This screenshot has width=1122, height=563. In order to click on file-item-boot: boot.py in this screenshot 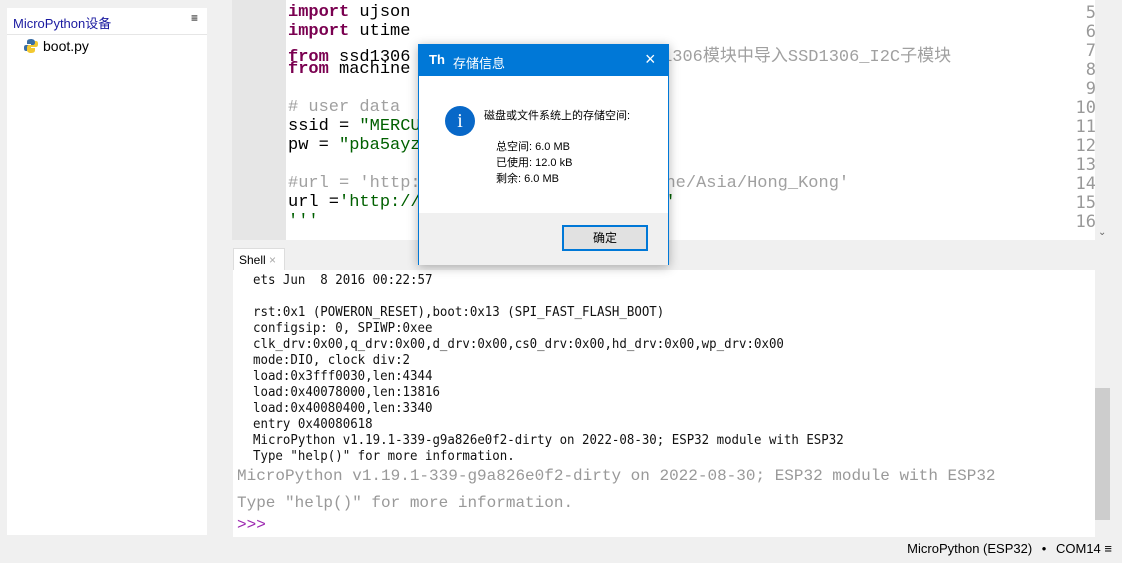, I will do `click(56, 46)`.